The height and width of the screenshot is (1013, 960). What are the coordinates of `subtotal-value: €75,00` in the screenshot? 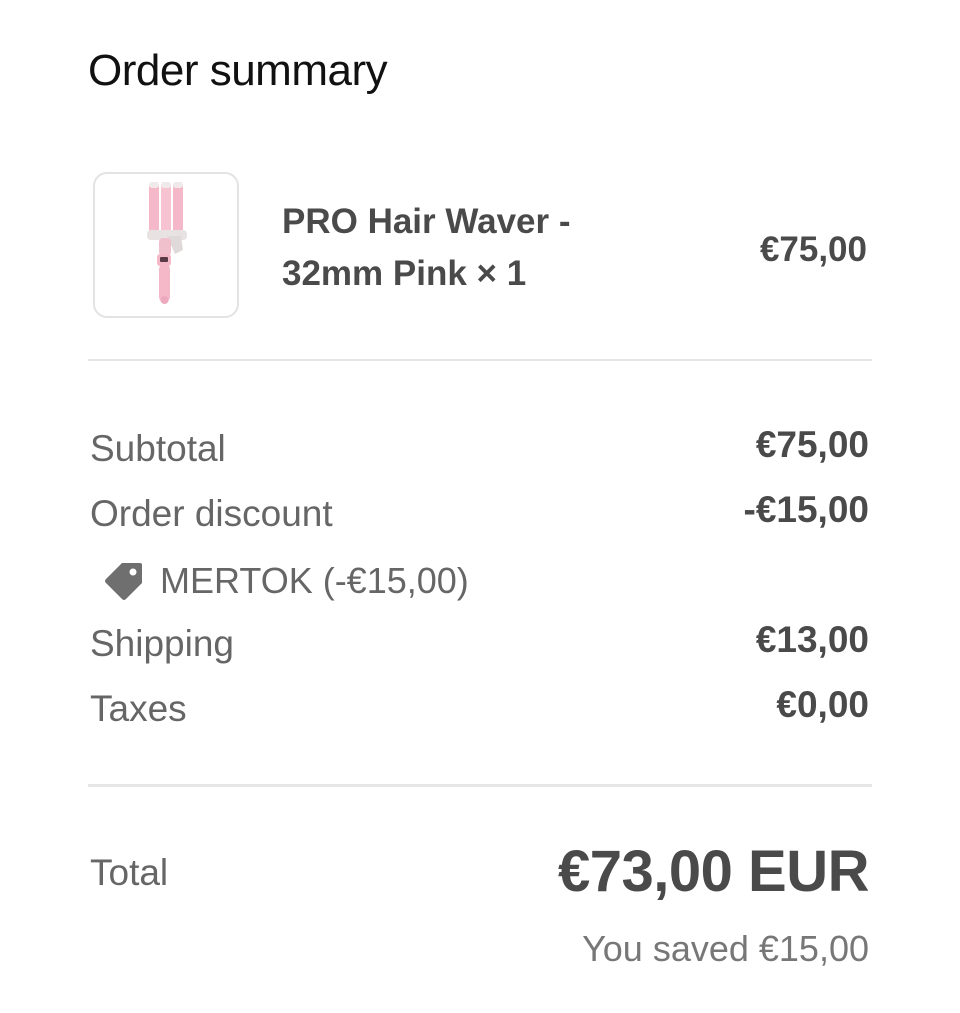 It's located at (812, 444).